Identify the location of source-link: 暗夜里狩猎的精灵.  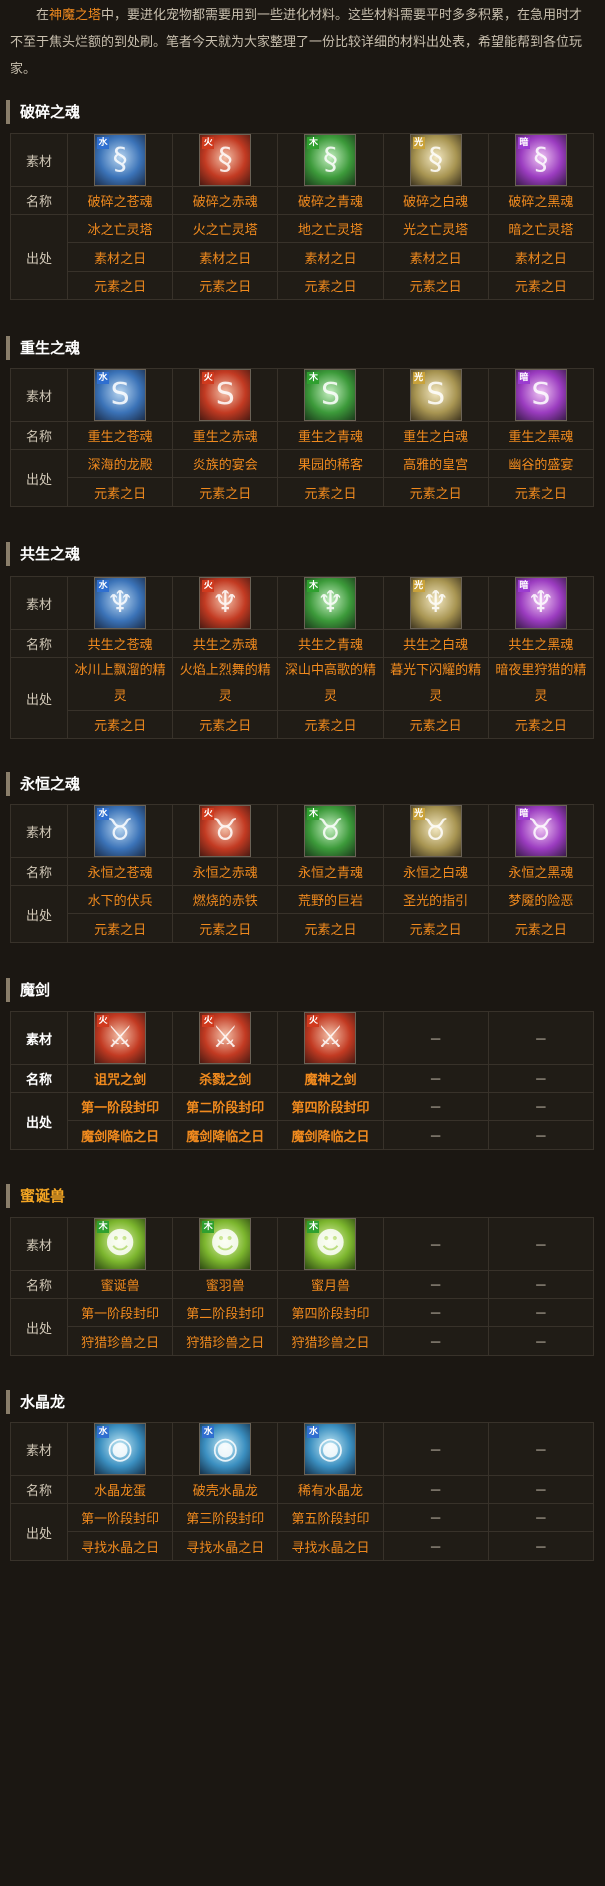
(541, 684).